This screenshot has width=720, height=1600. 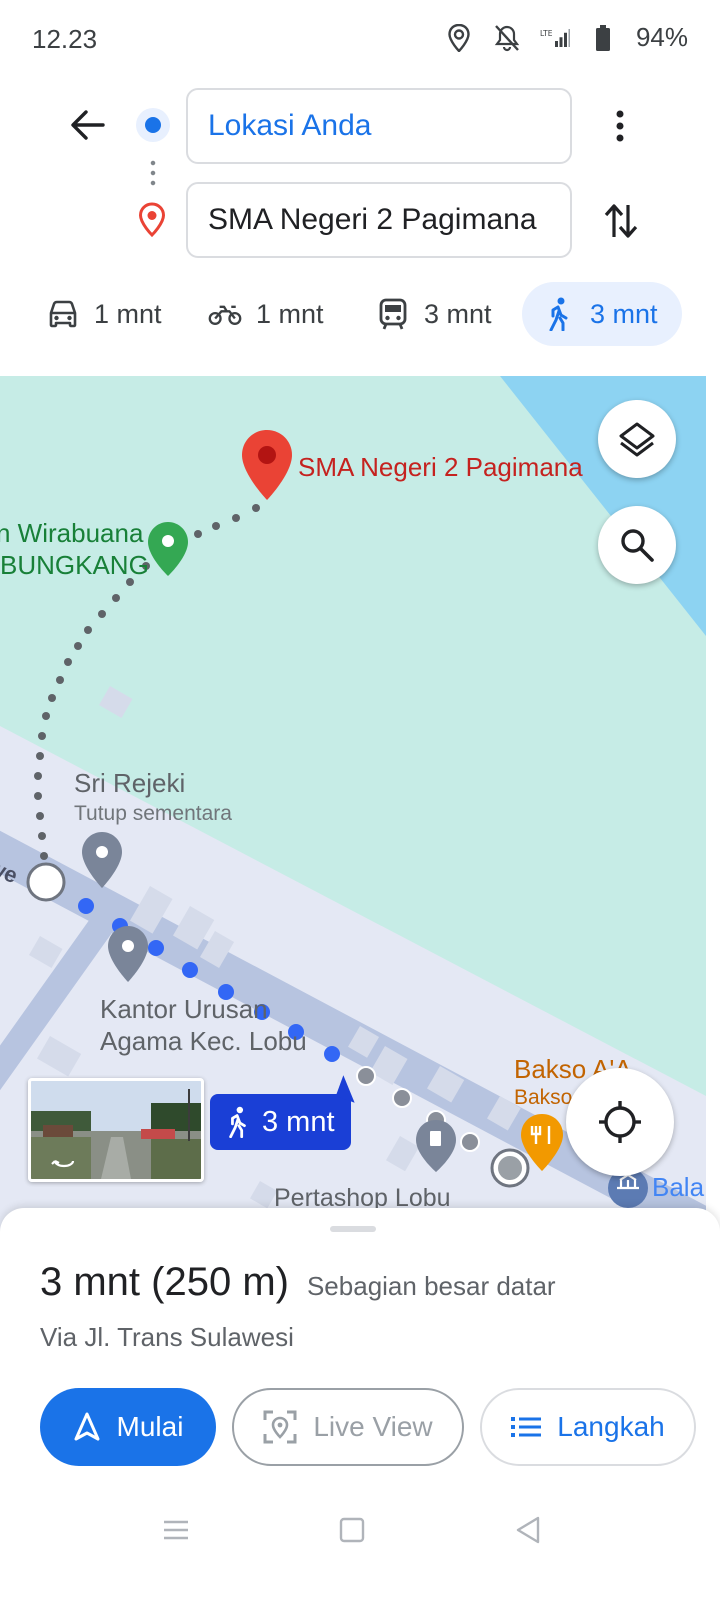 What do you see at coordinates (459, 38) in the screenshot?
I see `location-icon` at bounding box center [459, 38].